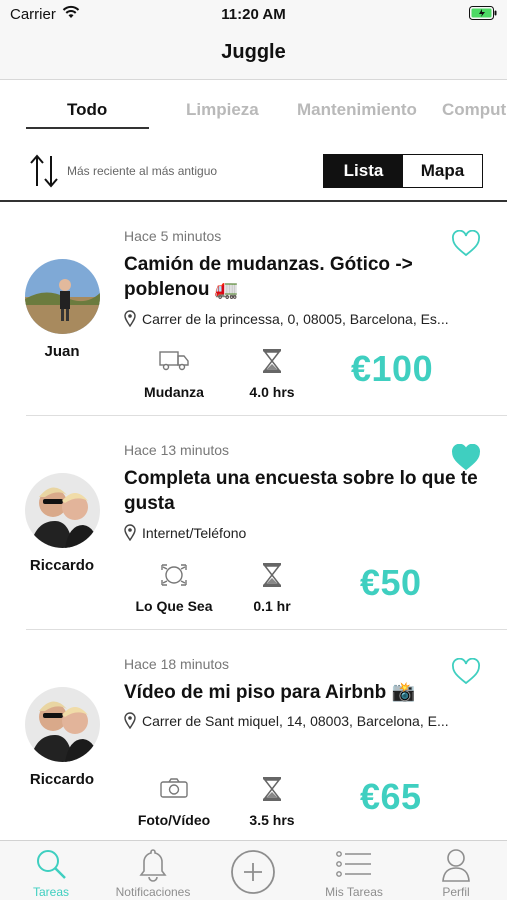 This screenshot has height=900, width=507. I want to click on battery-icon, so click(483, 15).